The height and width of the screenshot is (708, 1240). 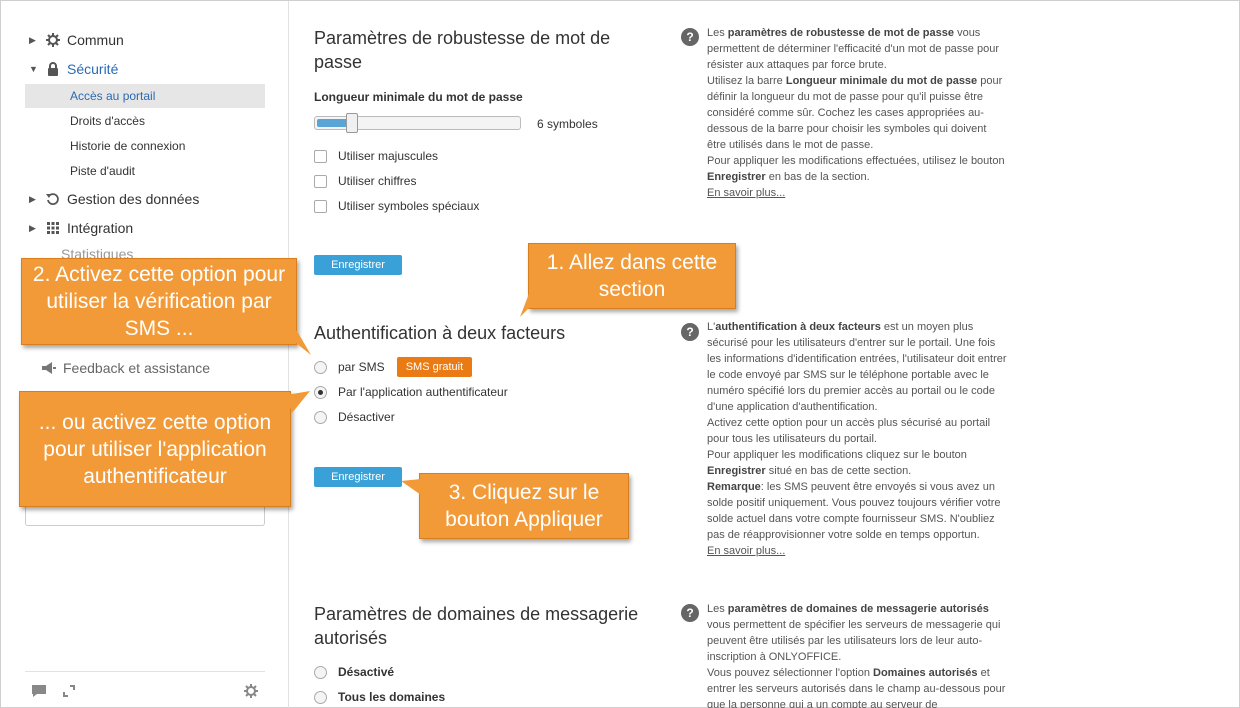 I want to click on twofactor-section-title: Authentification à deux facteurs, so click(x=440, y=333).